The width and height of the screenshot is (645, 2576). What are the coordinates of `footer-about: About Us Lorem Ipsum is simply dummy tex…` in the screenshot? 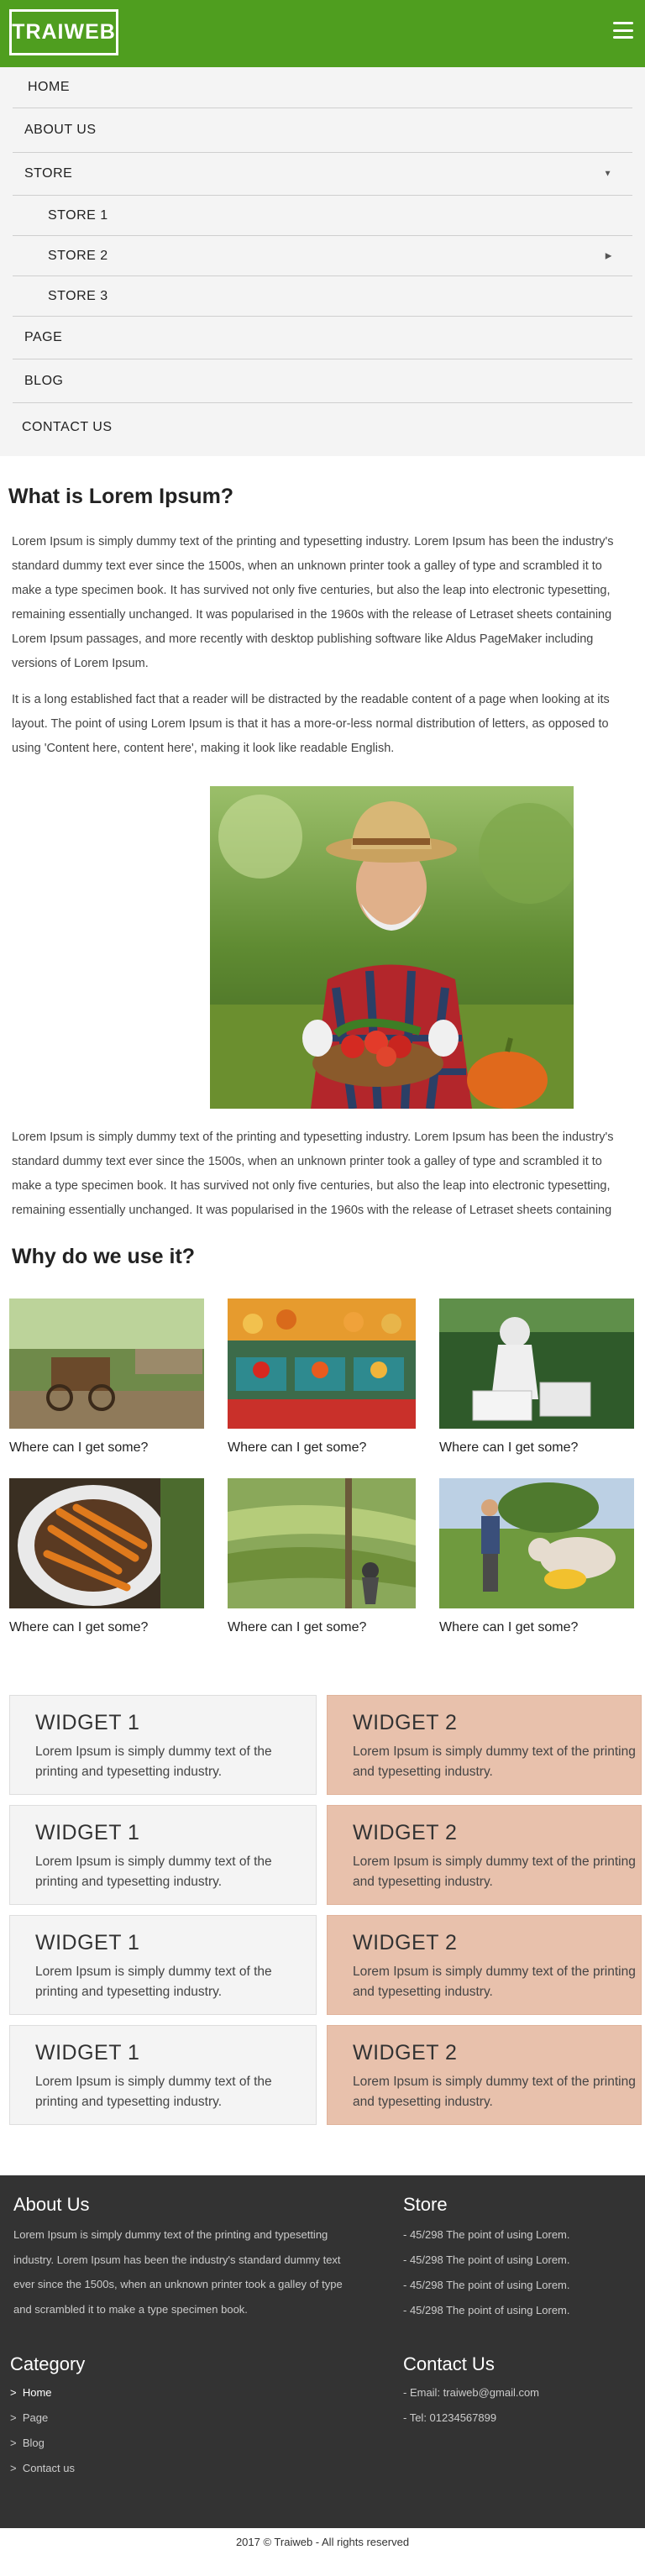 It's located at (185, 2258).